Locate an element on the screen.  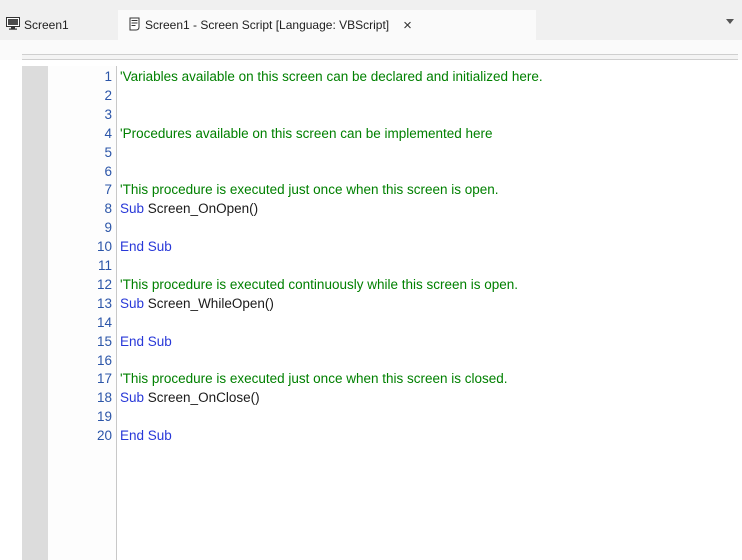
code-line: 2 is located at coordinates (382, 95).